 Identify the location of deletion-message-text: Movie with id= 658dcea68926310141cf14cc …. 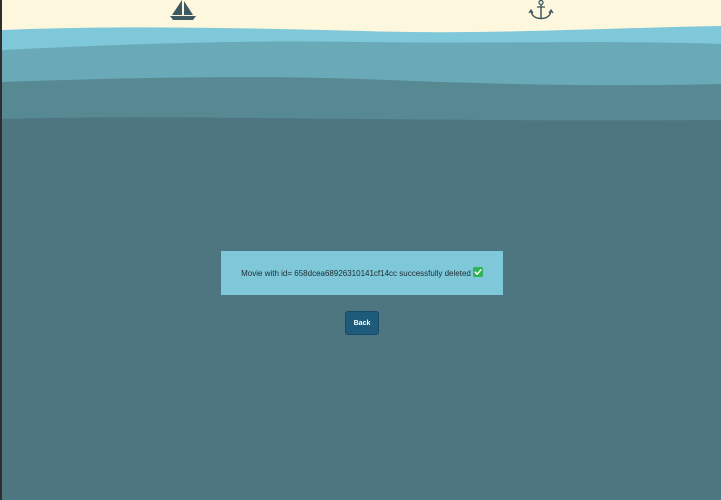
(356, 273).